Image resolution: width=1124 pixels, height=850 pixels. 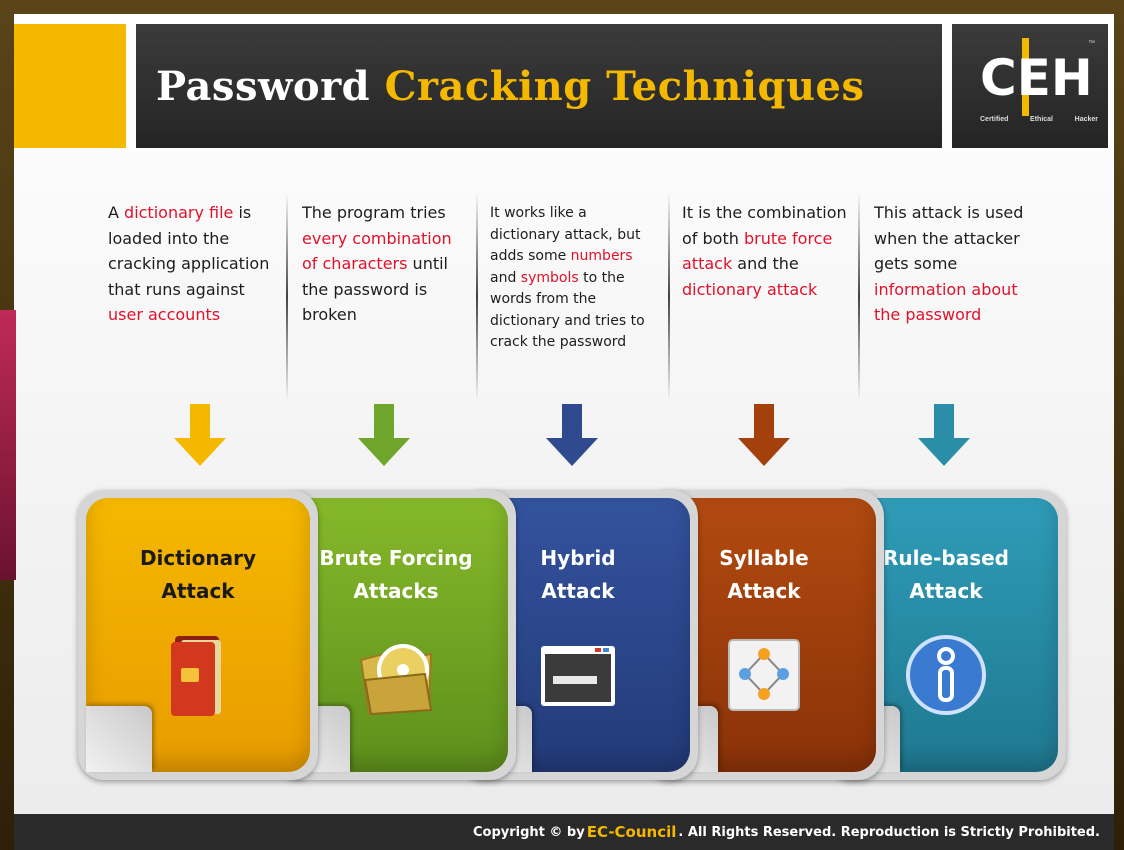 What do you see at coordinates (505, 277) in the screenshot?
I see `description-text: and` at bounding box center [505, 277].